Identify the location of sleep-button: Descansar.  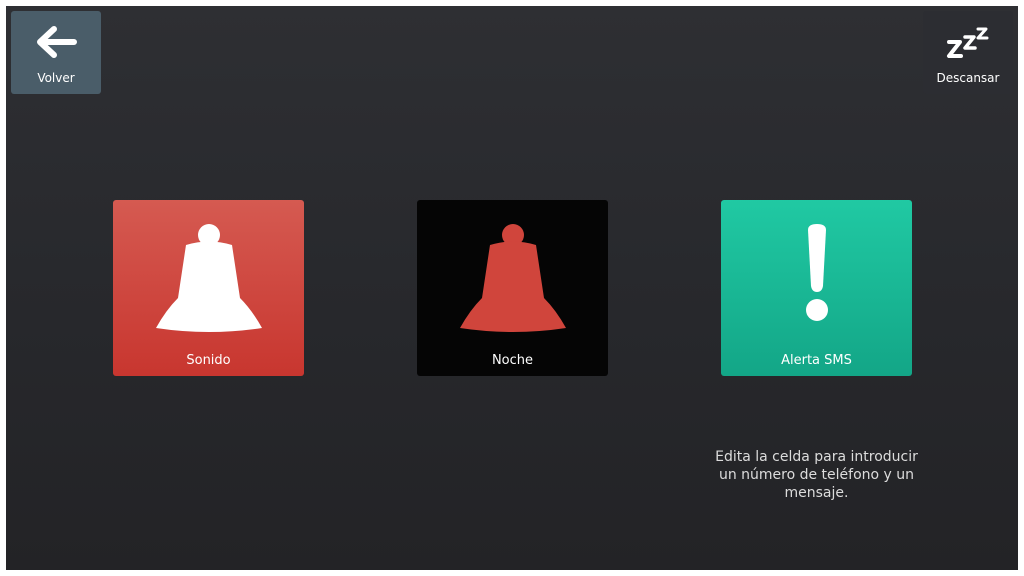
(968, 52).